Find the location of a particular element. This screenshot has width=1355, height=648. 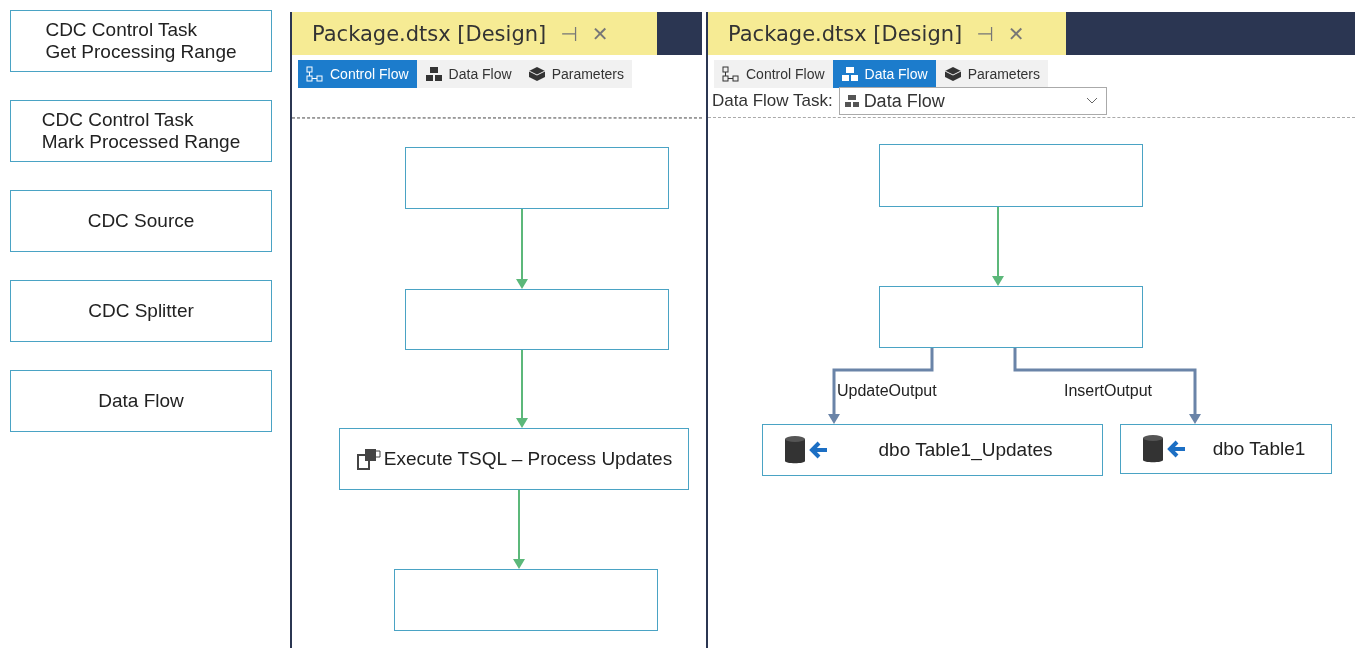

connector-label: UpdateOutput is located at coordinates (887, 391).